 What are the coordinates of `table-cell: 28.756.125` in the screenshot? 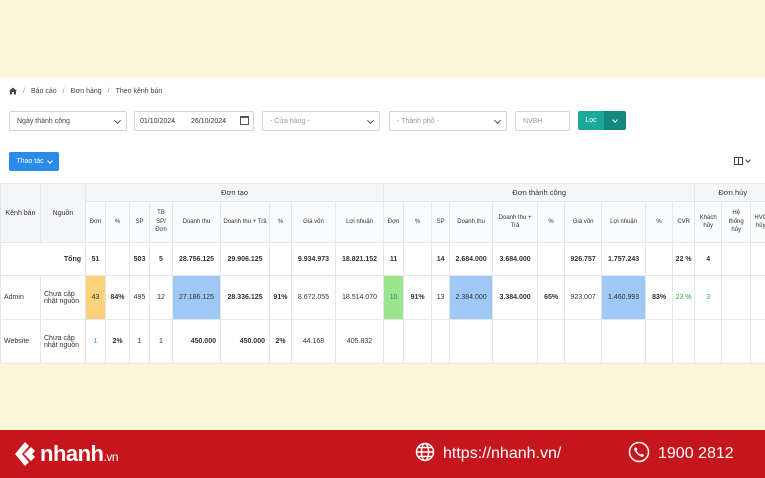 It's located at (196, 259).